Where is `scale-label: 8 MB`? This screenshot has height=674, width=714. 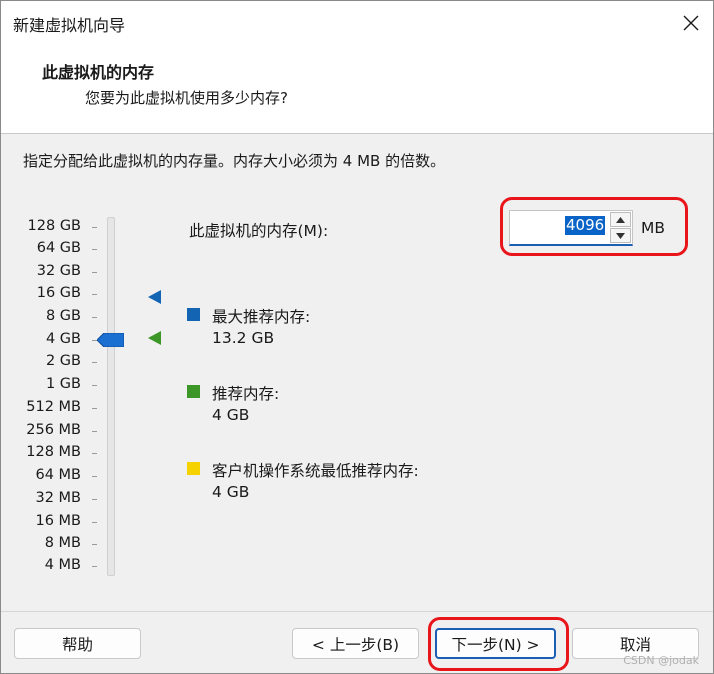
scale-label: 8 MB is located at coordinates (62, 543).